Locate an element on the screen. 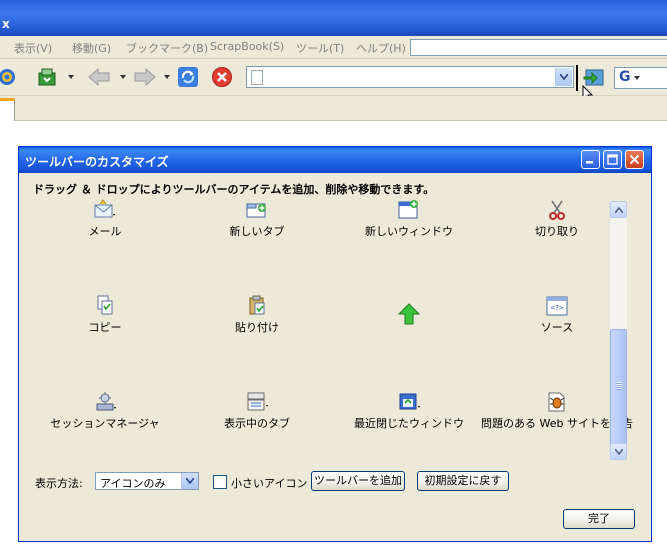 This screenshot has width=667, height=557. close-button is located at coordinates (634, 159).